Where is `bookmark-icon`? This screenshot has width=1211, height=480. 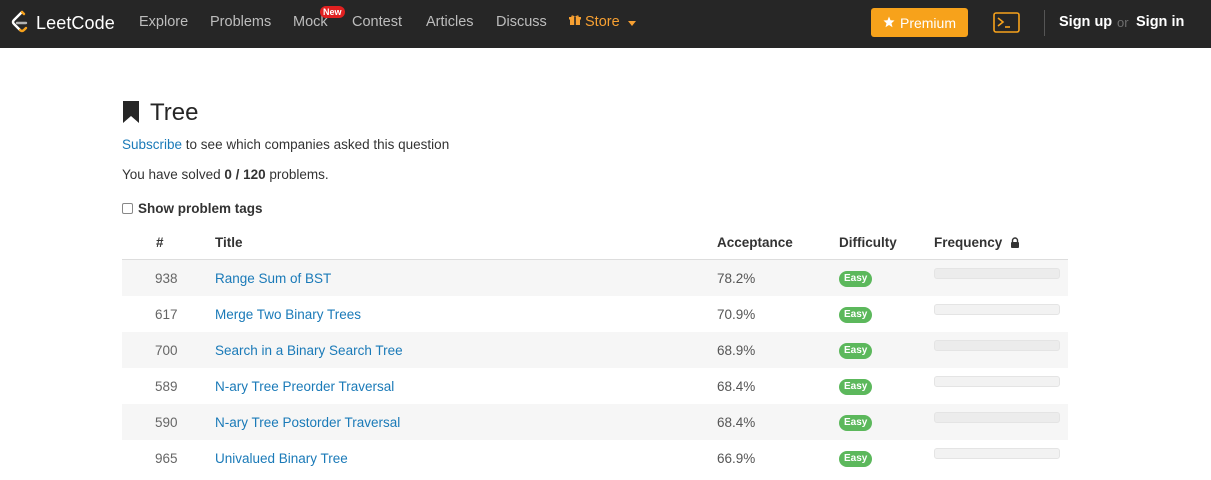
bookmark-icon is located at coordinates (131, 113).